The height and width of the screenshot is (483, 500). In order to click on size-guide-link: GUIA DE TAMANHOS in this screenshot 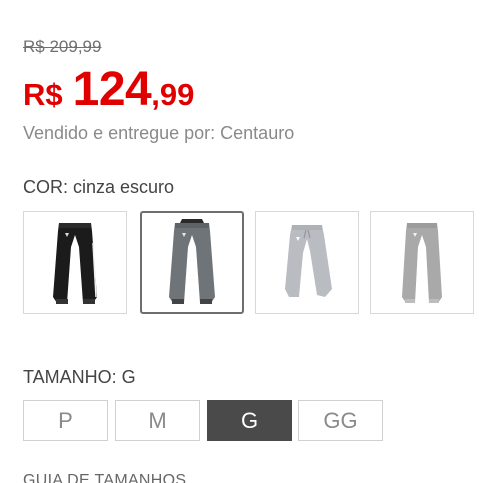, I will do `click(104, 477)`.